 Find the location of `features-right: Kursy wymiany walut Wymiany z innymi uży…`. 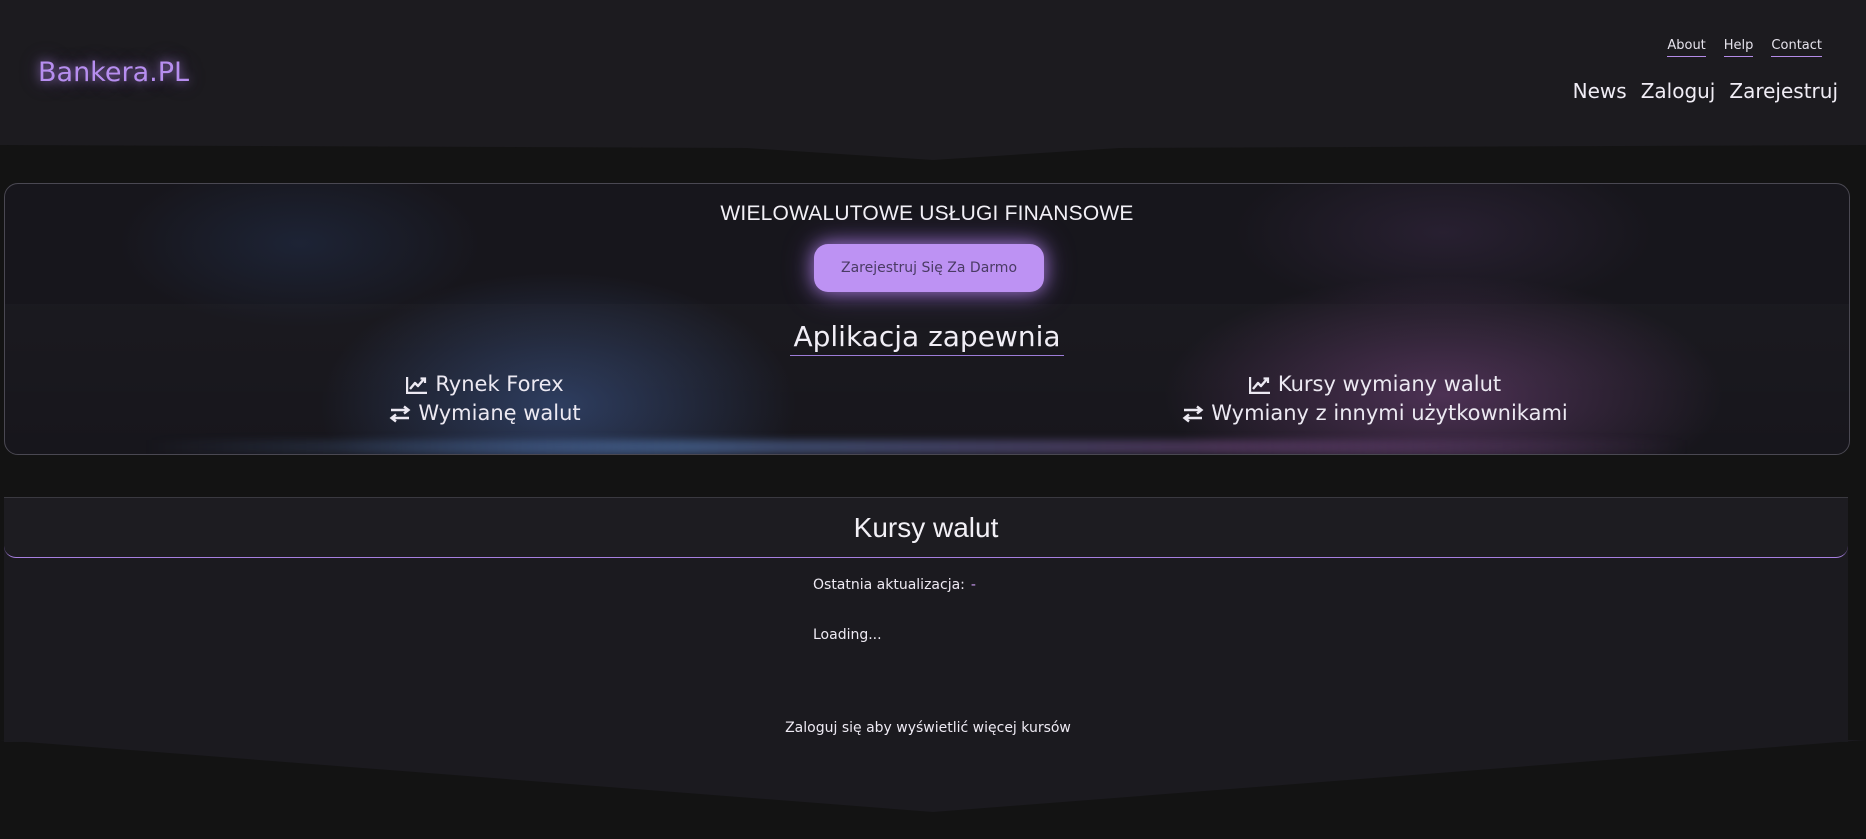

features-right: Kursy wymiany walut Wymiany z innymi uży… is located at coordinates (1375, 399).